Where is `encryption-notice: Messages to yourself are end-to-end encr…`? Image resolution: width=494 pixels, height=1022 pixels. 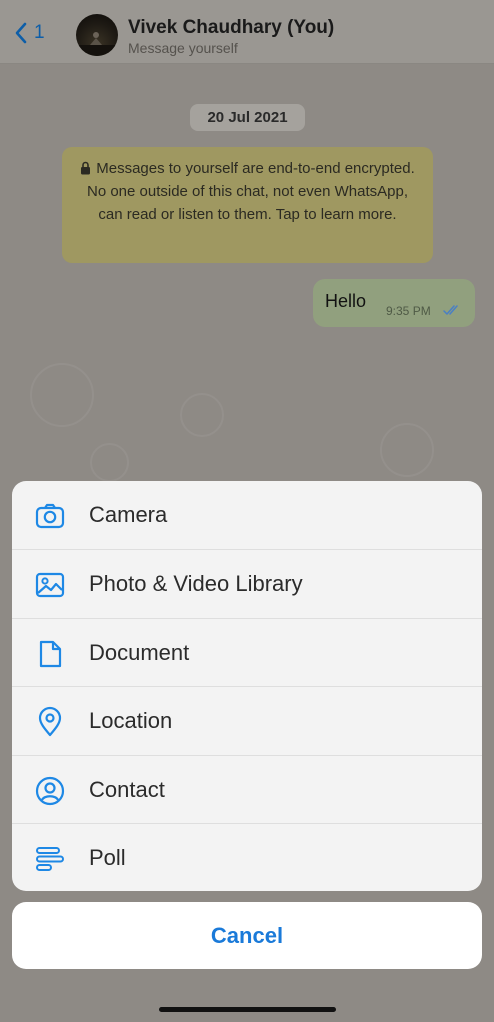 encryption-notice: Messages to yourself are end-to-end encr… is located at coordinates (247, 205).